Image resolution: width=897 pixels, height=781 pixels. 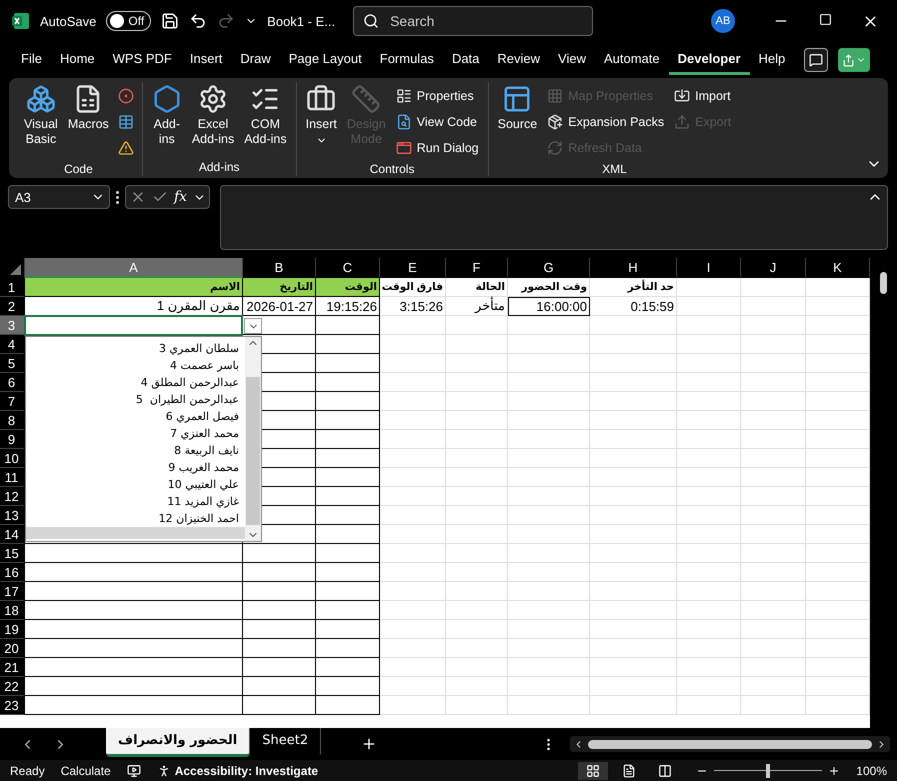 What do you see at coordinates (178, 742) in the screenshot?
I see `sheet-tab: الحضور والانصراف` at bounding box center [178, 742].